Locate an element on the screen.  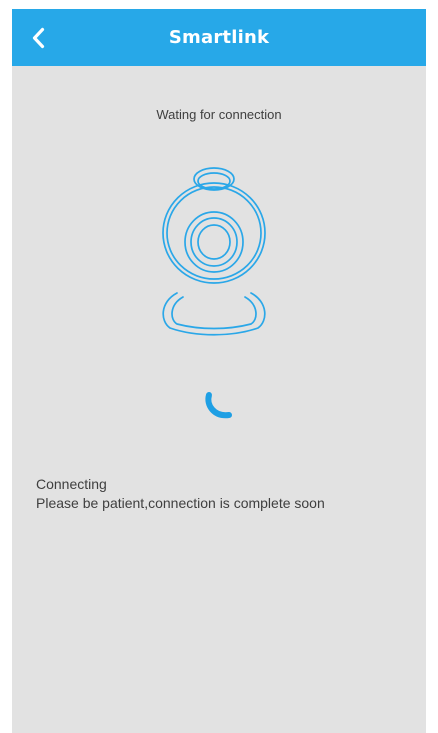
connection-status-text: Wating for connection is located at coordinates (219, 114).